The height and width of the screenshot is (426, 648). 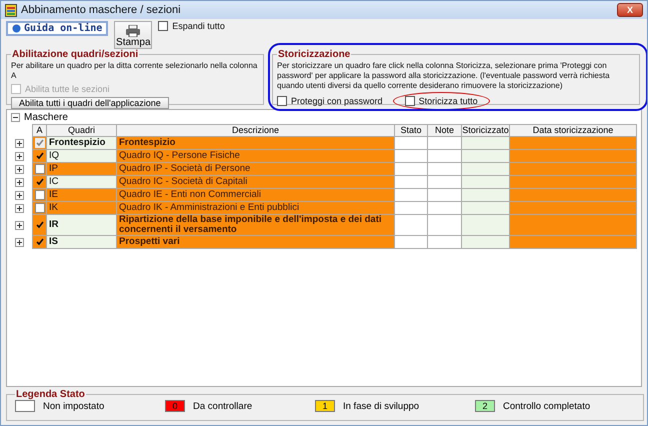 What do you see at coordinates (256, 169) in the screenshot?
I see `description-cell: Quadro IP - Società di Persone` at bounding box center [256, 169].